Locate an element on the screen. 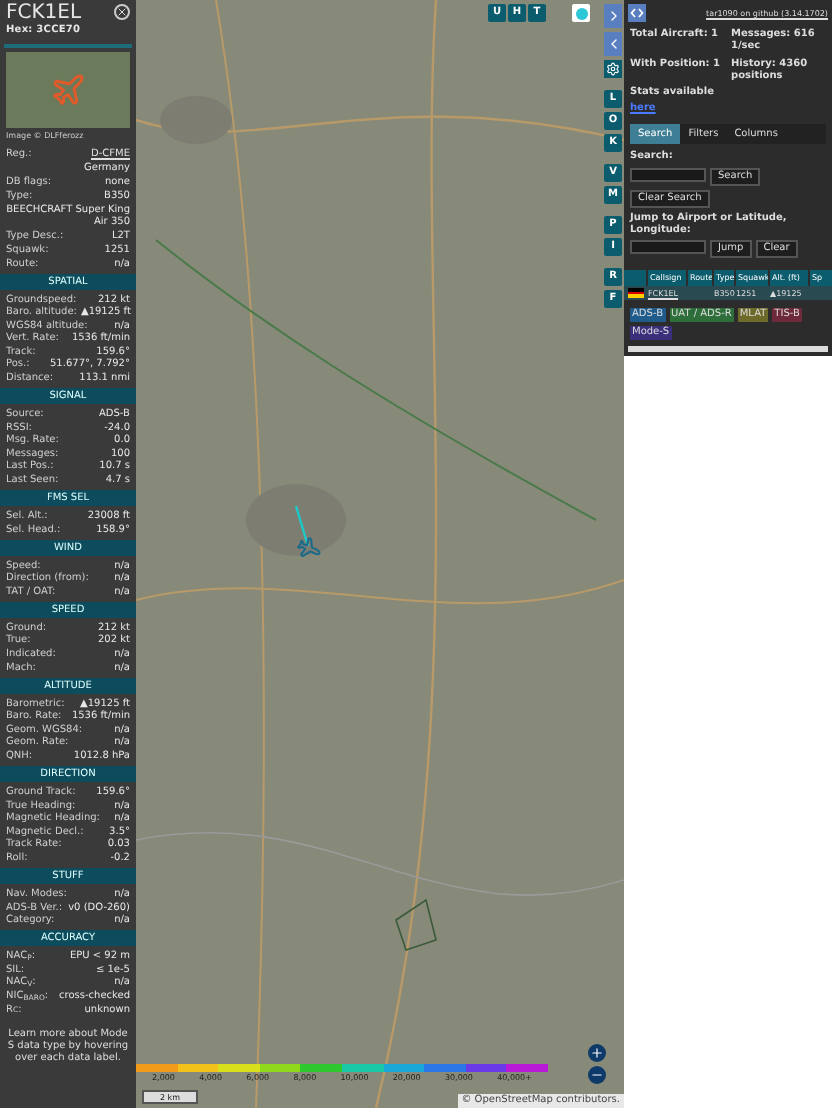  search-field is located at coordinates (668, 175).